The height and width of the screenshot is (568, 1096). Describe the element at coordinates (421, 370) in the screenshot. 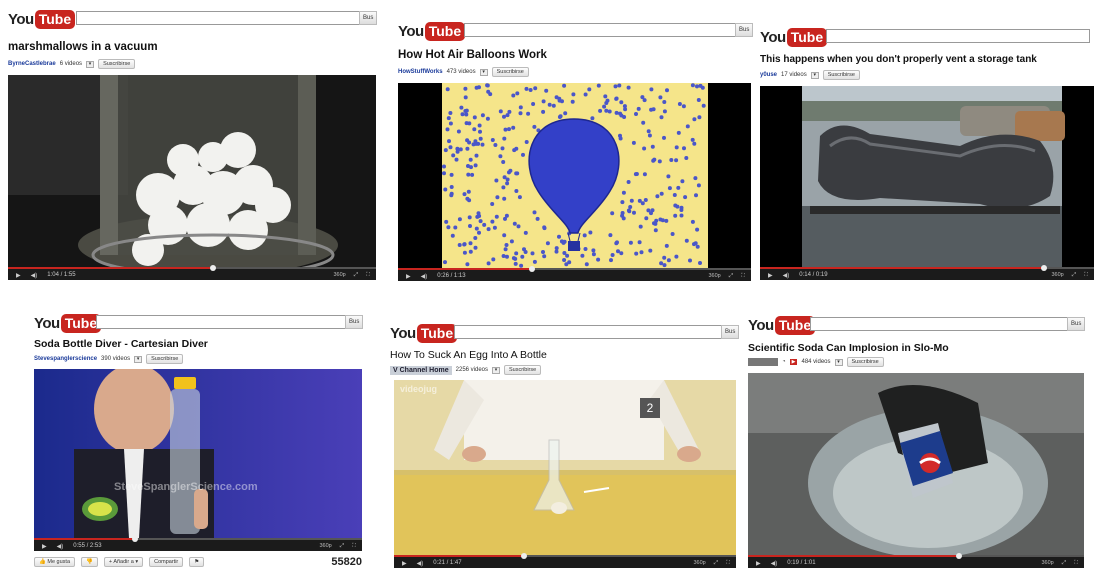

I see `channel-name: V Channel Home` at that location.